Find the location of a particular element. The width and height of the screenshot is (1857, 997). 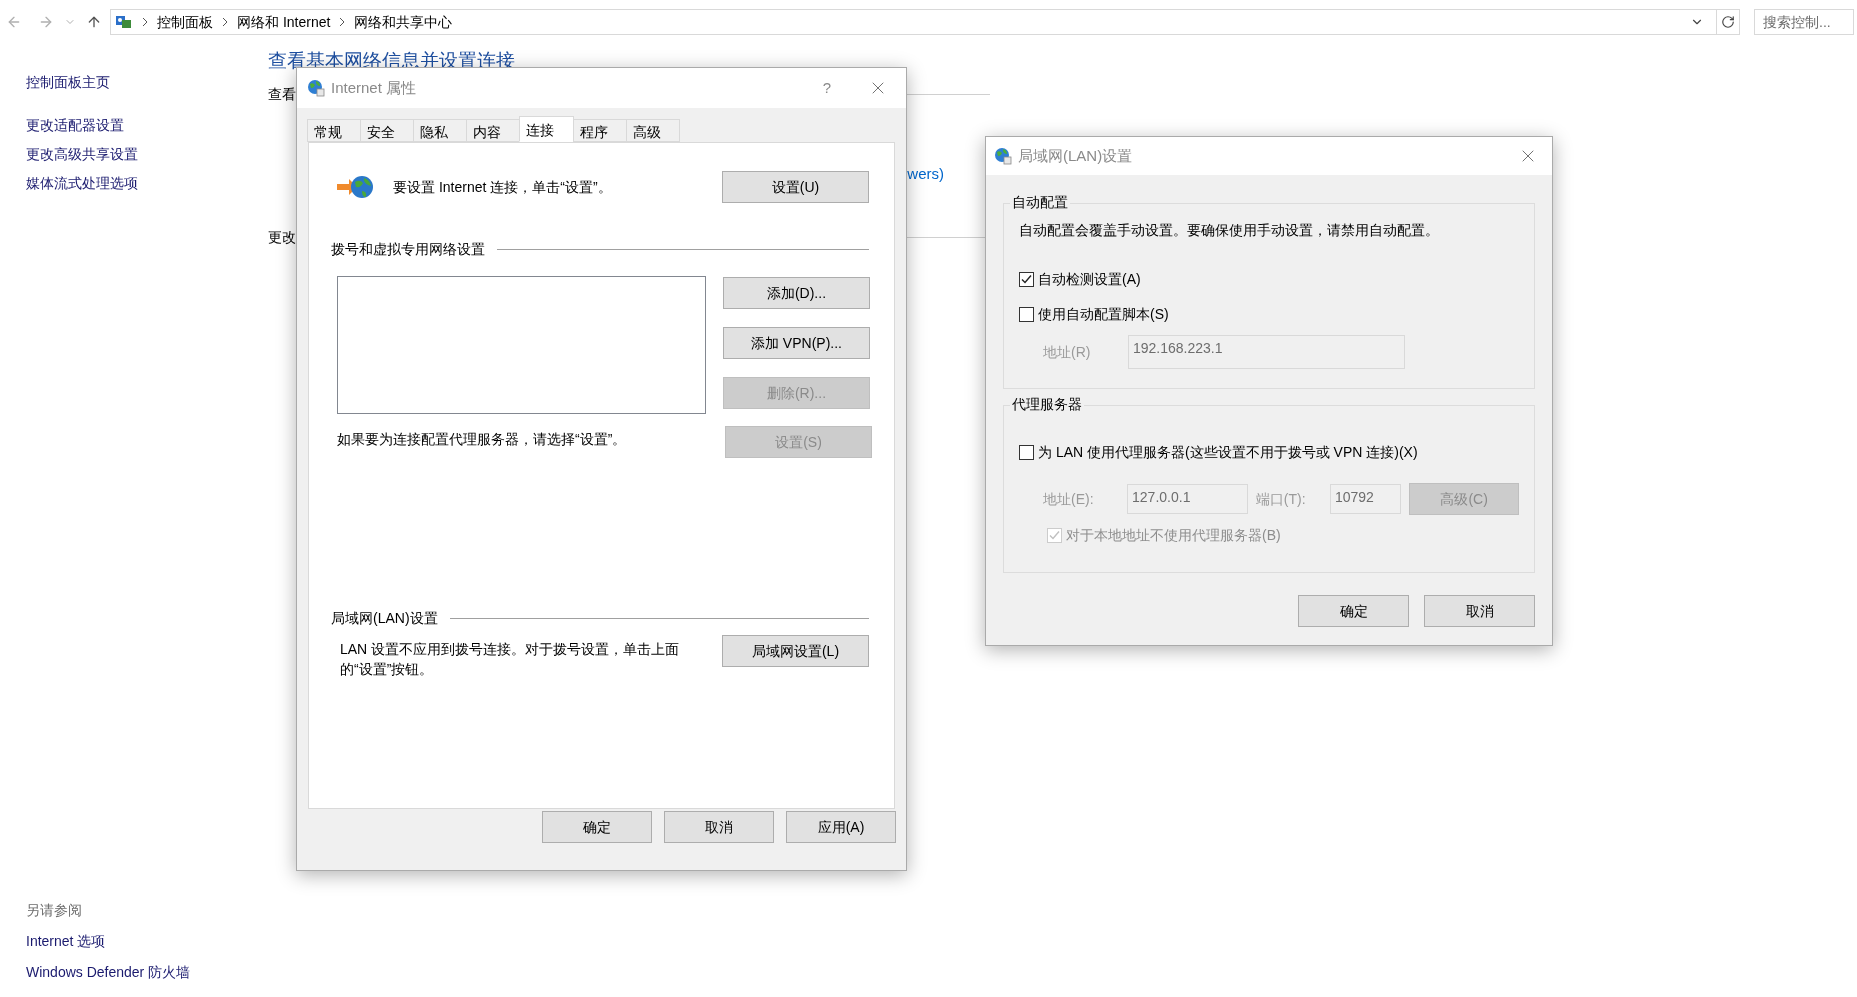

lan-description: LAN 设置不应用到拨号连接。对于拨号设置，单击上面的“设置”按钮。 is located at coordinates (510, 659).